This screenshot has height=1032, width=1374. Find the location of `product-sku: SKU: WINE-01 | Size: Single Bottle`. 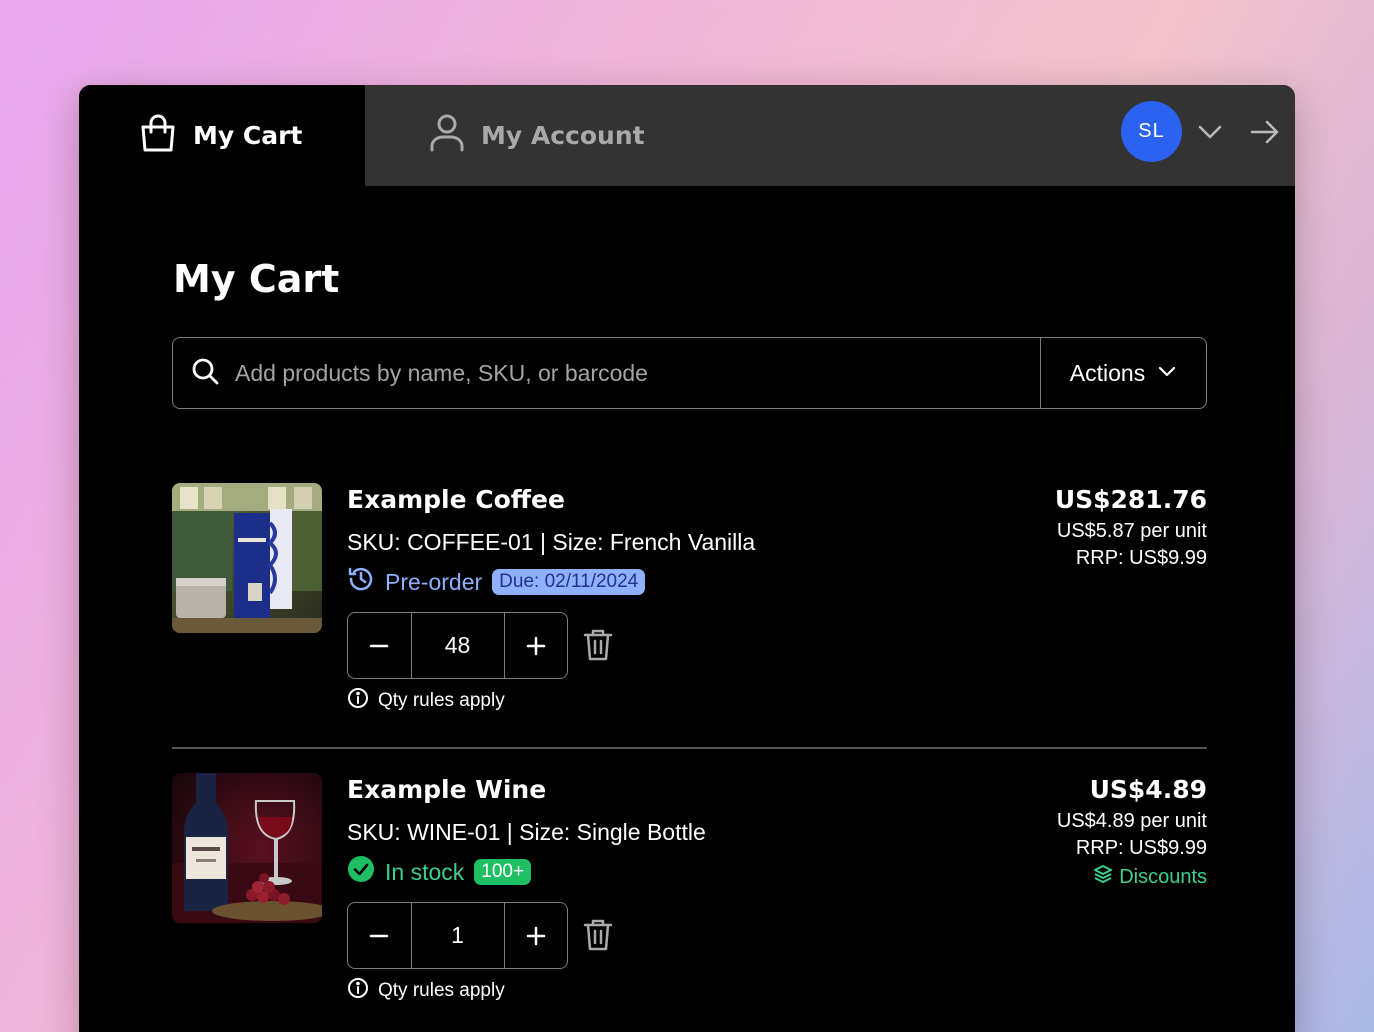

product-sku: SKU: WINE-01 | Size: Single Bottle is located at coordinates (526, 832).